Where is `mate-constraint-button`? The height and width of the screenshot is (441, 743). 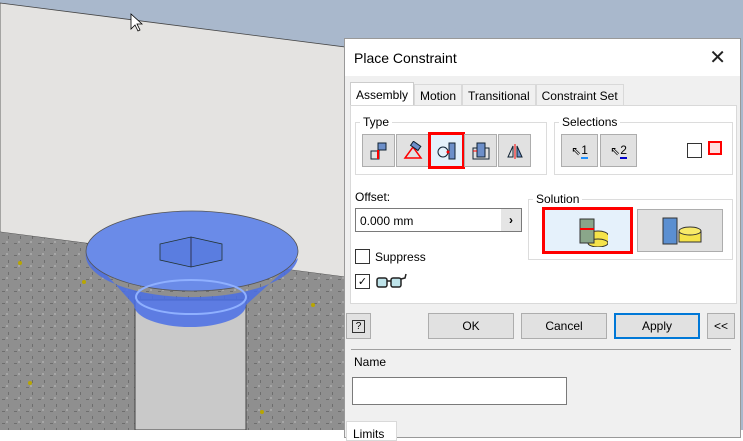 mate-constraint-button is located at coordinates (378, 150).